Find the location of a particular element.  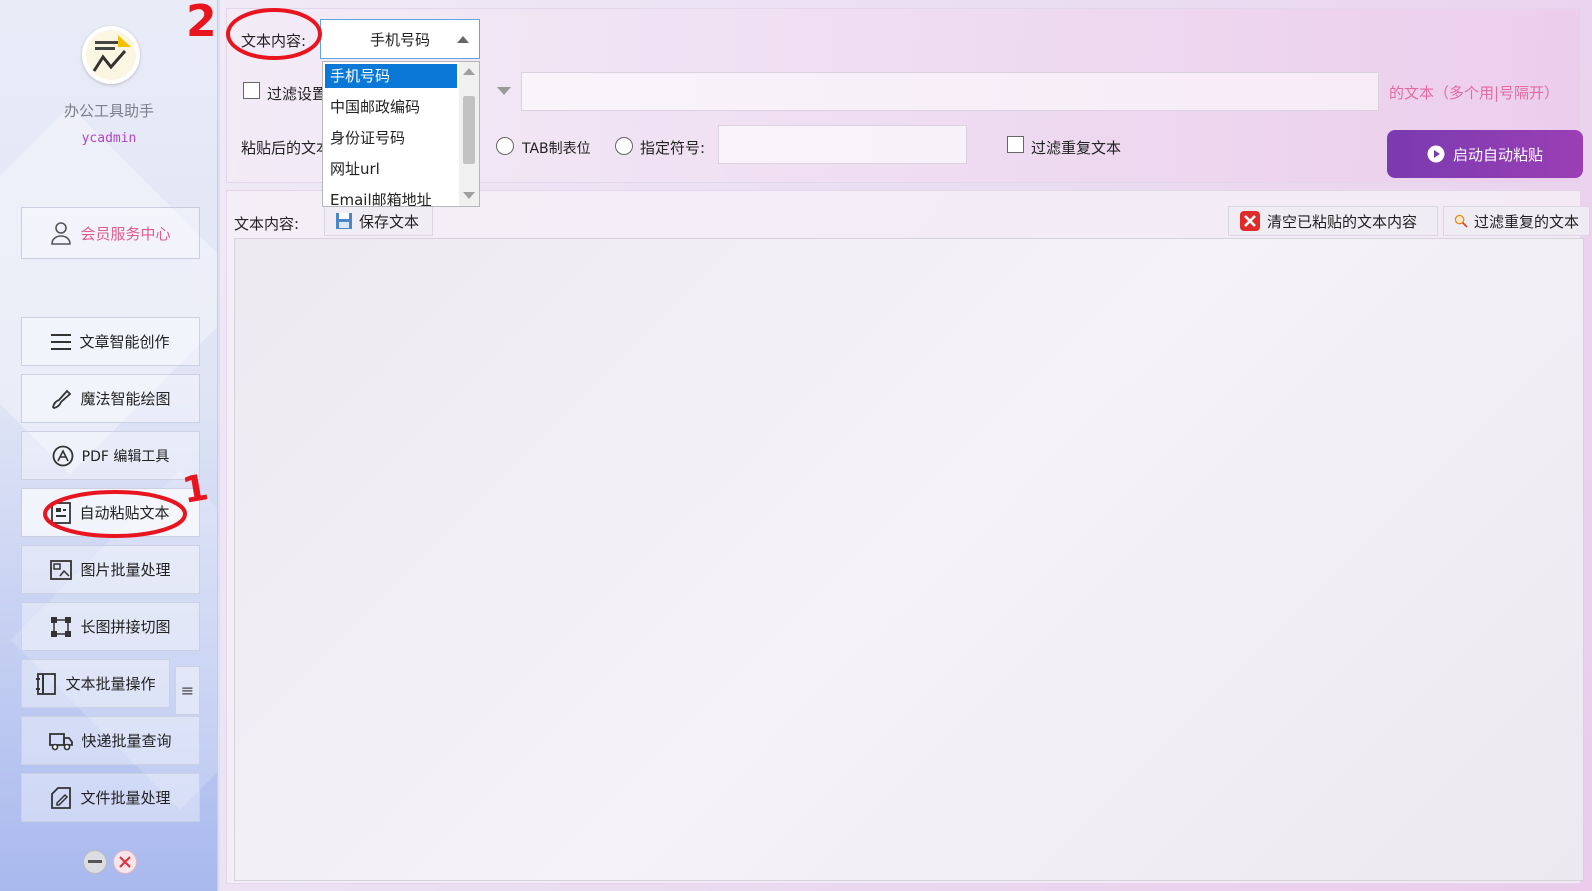

filter-text-input is located at coordinates (950, 91).